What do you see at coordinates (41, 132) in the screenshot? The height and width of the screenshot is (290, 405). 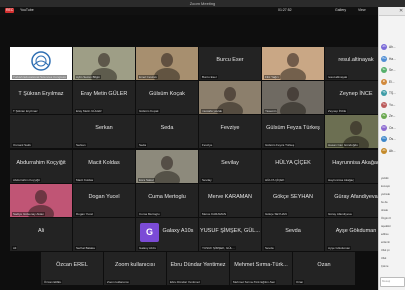 I see `participant-tile: Osmanl Salık` at bounding box center [41, 132].